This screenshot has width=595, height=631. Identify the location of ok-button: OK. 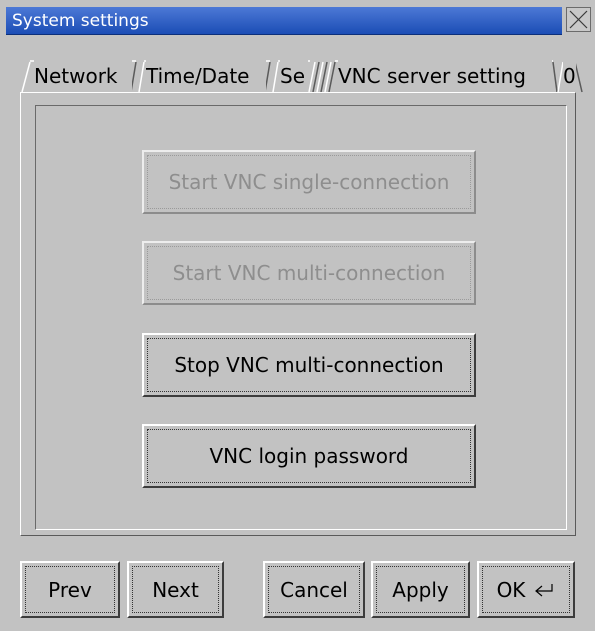
(526, 589).